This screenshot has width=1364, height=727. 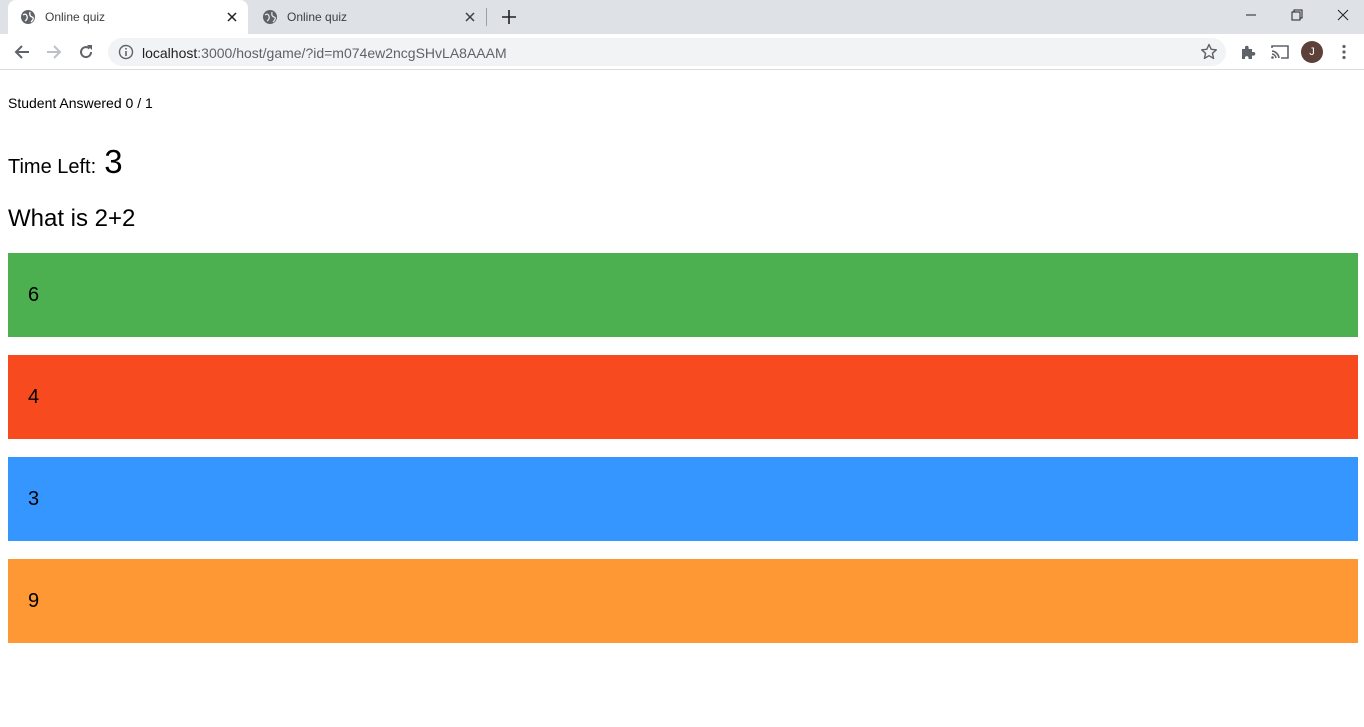 I want to click on minimize-button, so click(x=1251, y=15).